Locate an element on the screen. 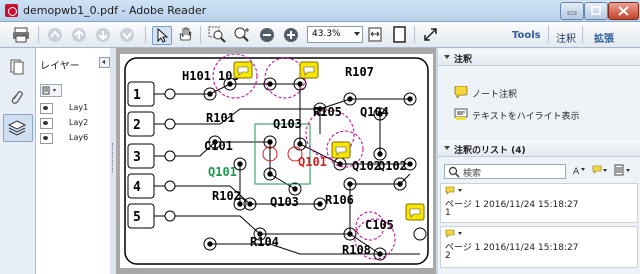 The image size is (640, 274). attachment-icon is located at coordinates (17, 97).